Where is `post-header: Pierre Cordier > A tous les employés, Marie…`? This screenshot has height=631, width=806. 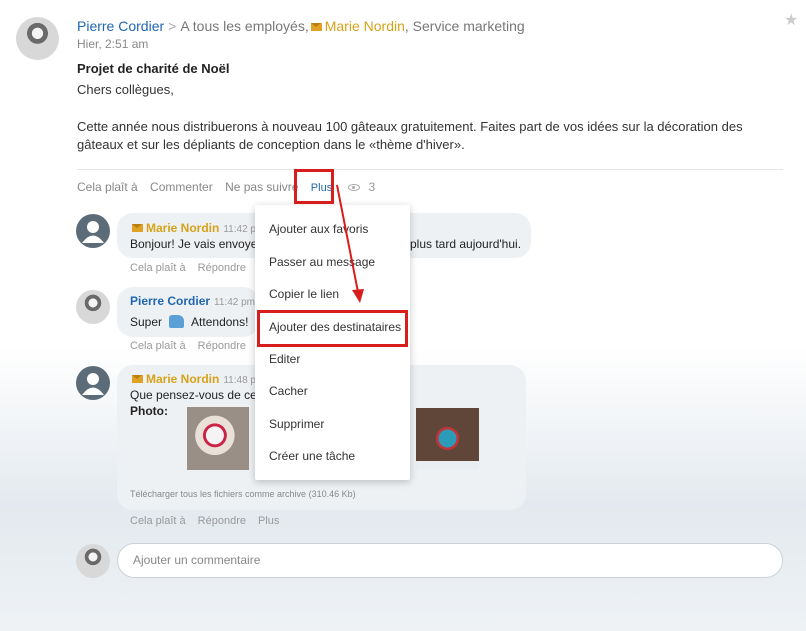
post-header: Pierre Cordier > A tous les employés, Marie… is located at coordinates (301, 26).